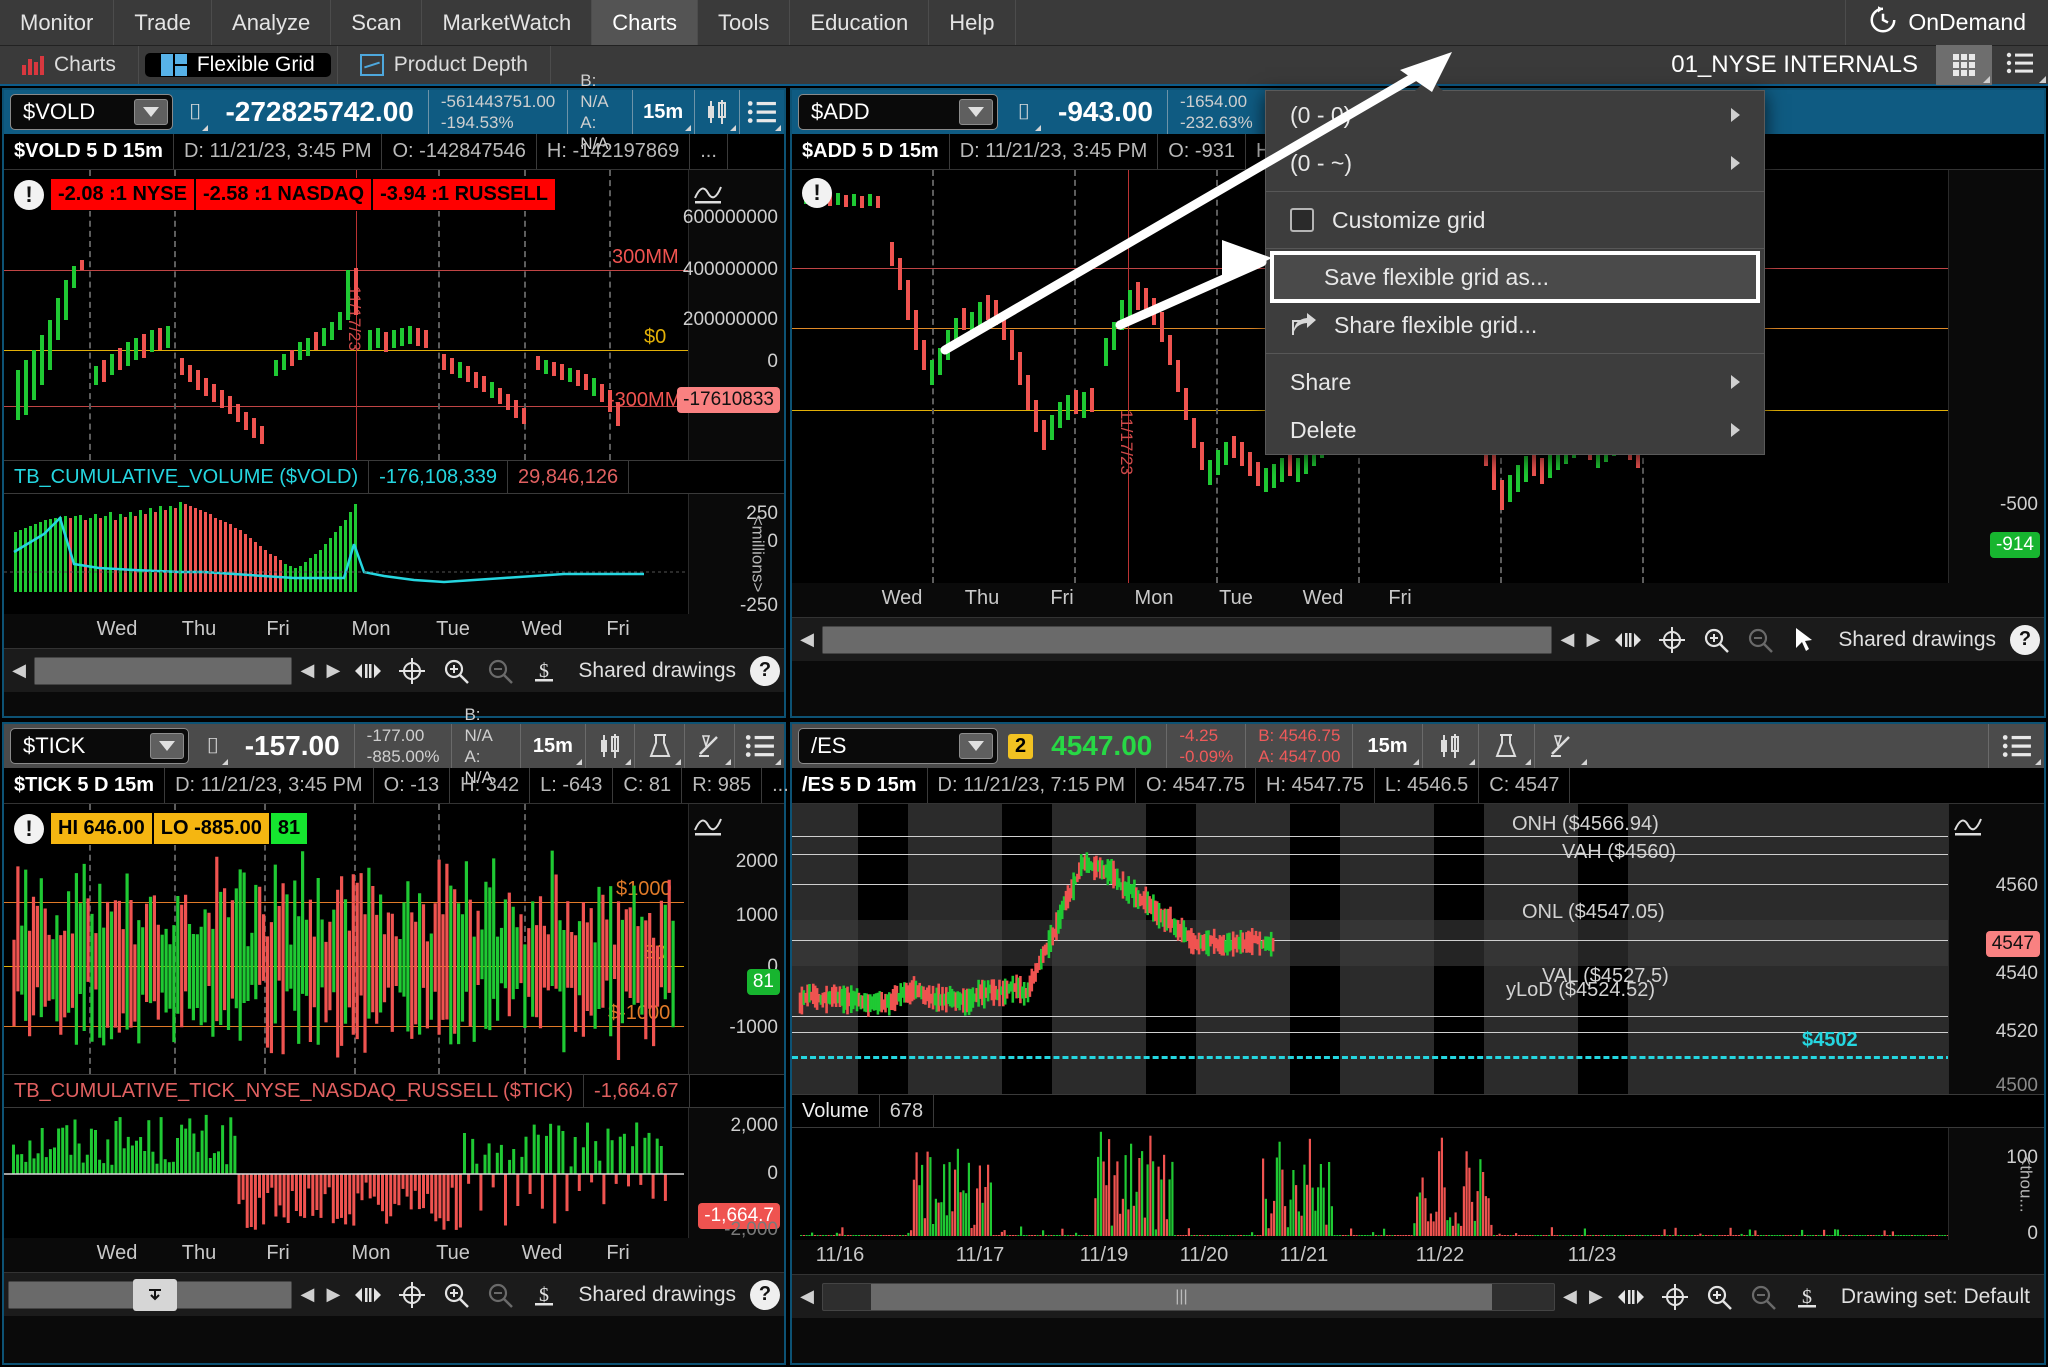  I want to click on add-symbol-dropdown-icon, so click(976, 112).